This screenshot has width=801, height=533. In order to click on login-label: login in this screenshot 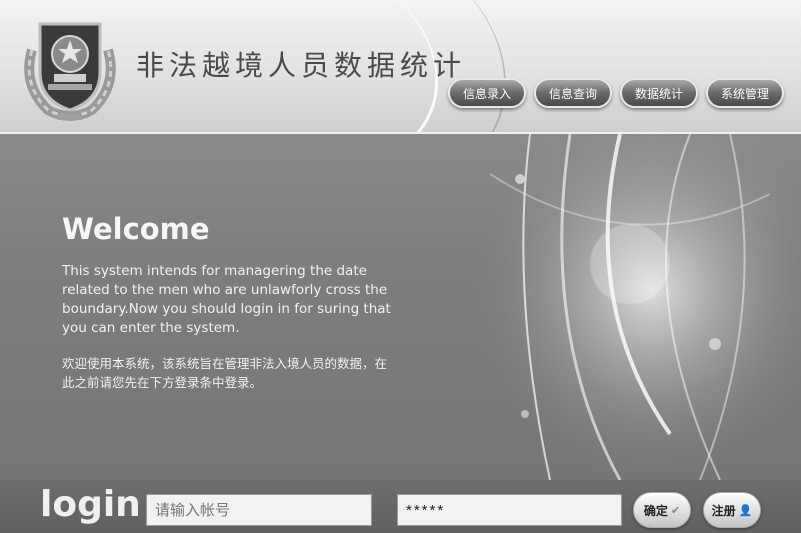, I will do `click(90, 504)`.